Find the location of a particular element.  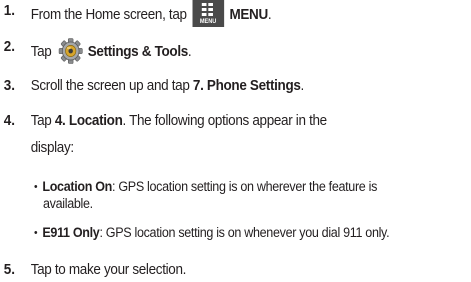

settings-gear-icon is located at coordinates (71, 51).